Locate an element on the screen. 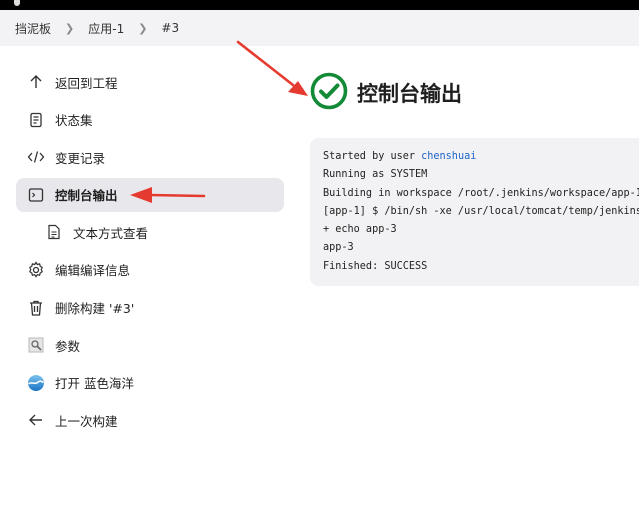  breadcrumb: 挡泥板 ❯ 应用-1 ❯ #3 is located at coordinates (319, 28).